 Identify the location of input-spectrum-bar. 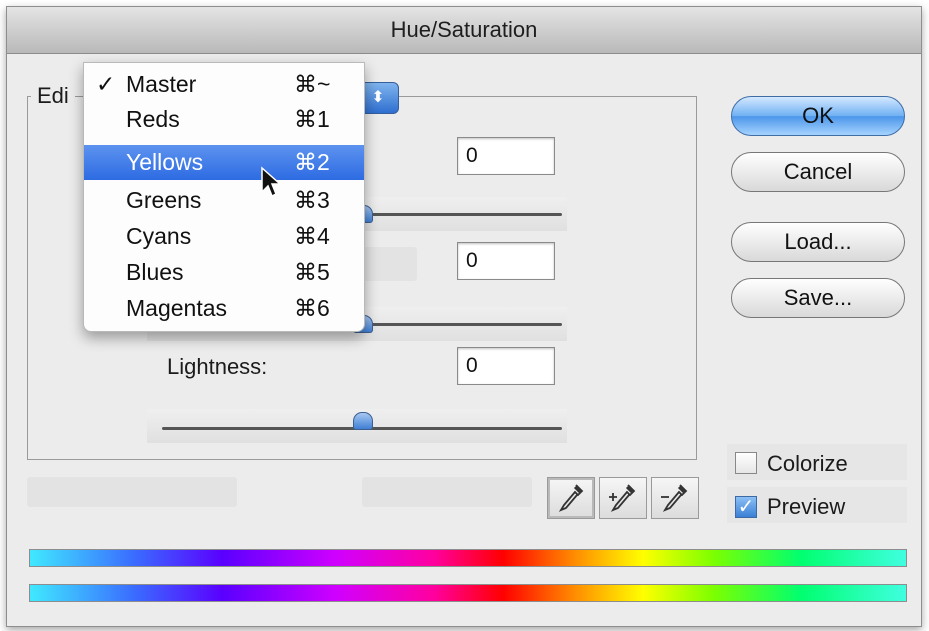
(468, 558).